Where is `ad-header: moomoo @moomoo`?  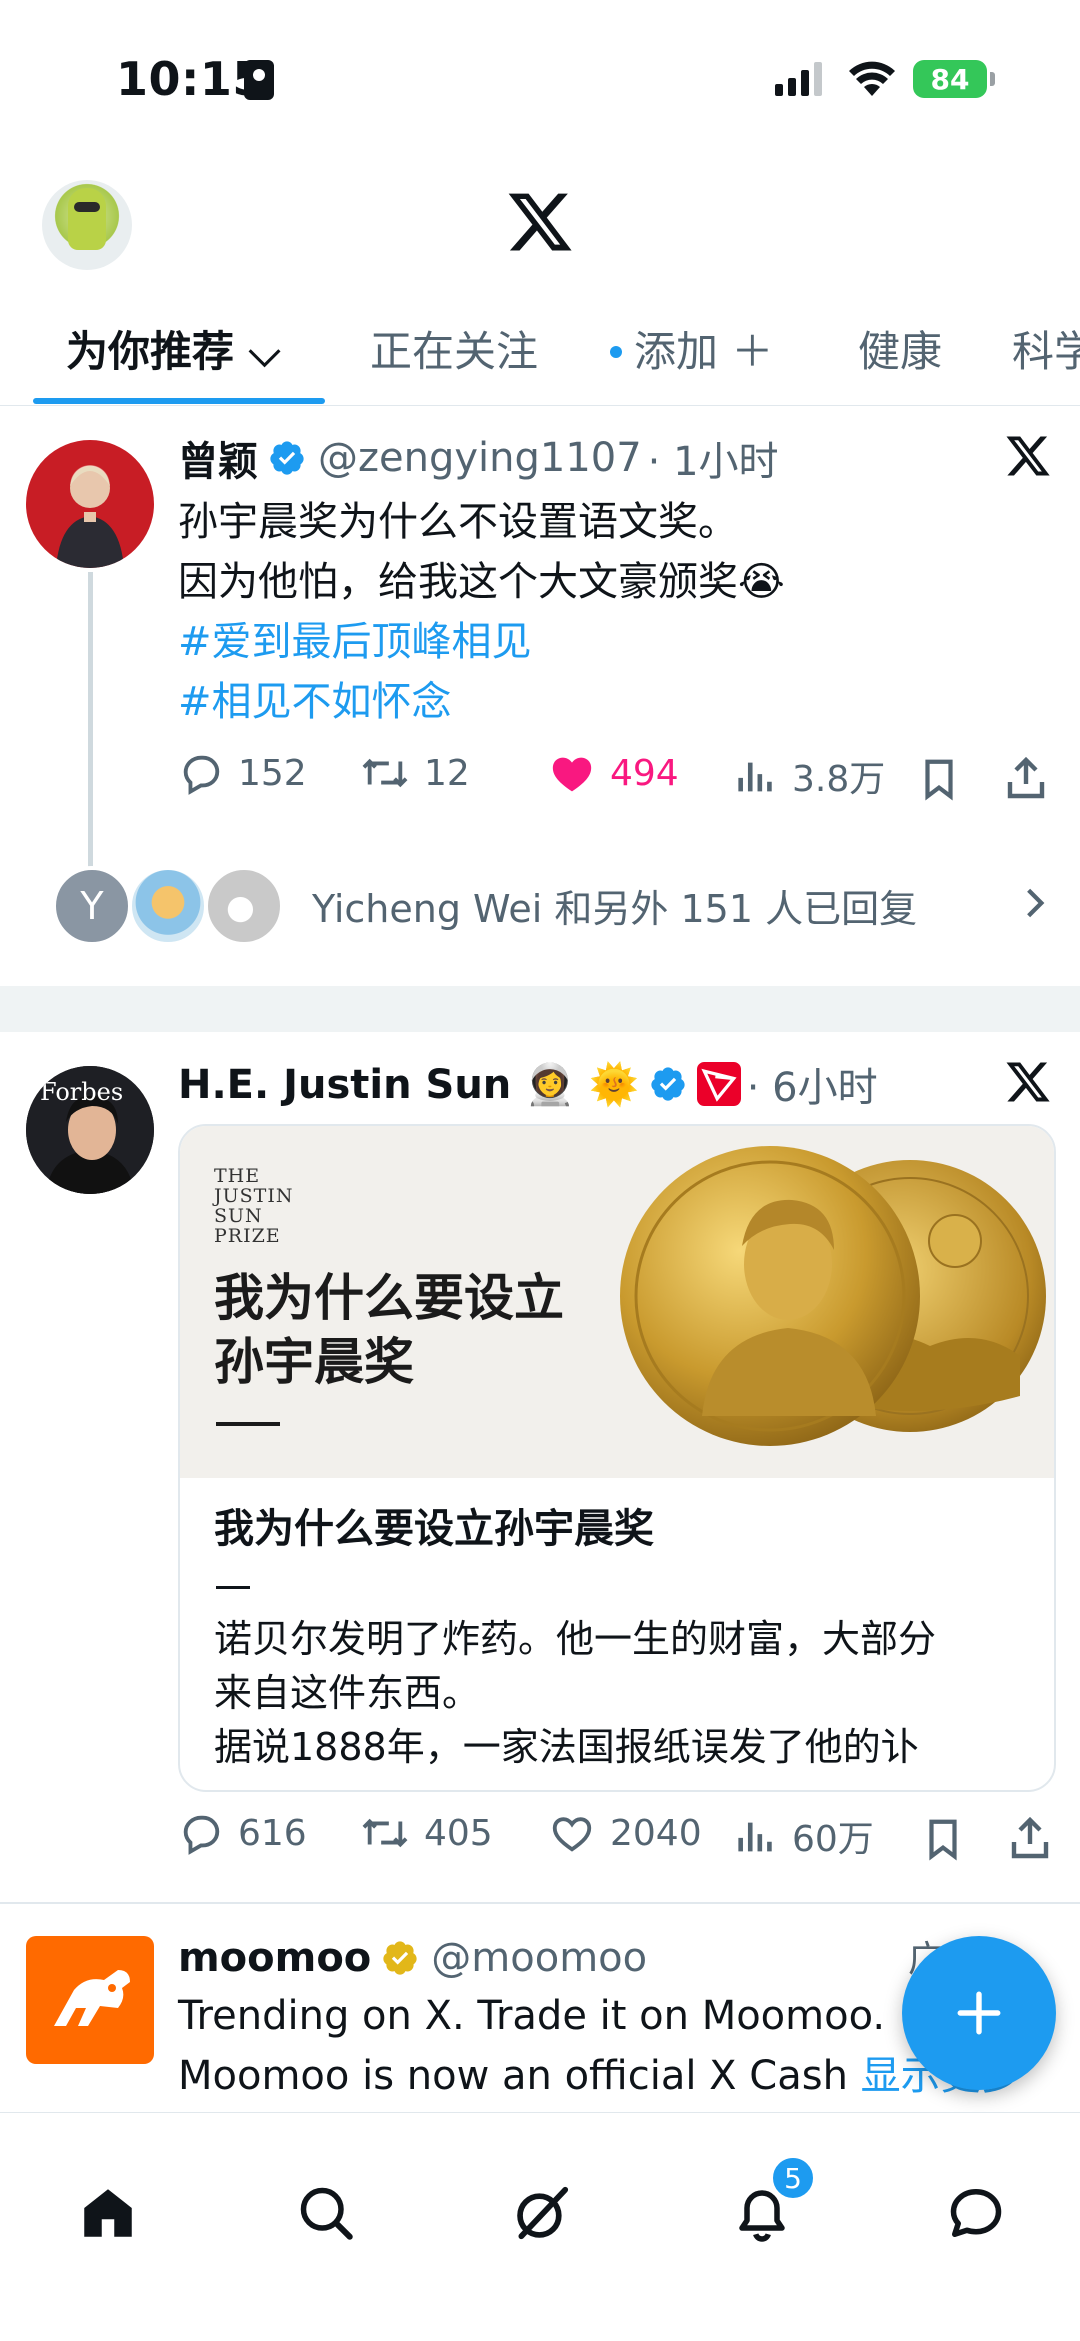 ad-header: moomoo @moomoo is located at coordinates (412, 1958).